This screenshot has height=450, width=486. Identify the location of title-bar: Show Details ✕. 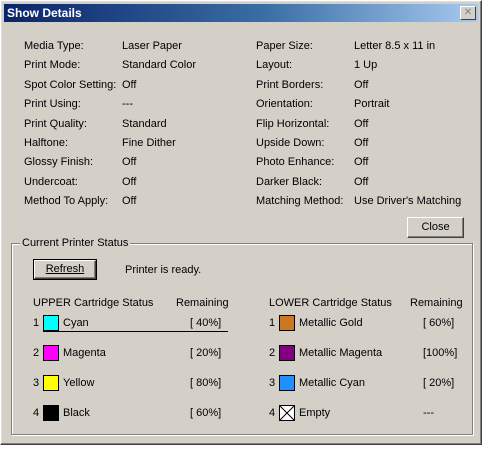
(241, 13).